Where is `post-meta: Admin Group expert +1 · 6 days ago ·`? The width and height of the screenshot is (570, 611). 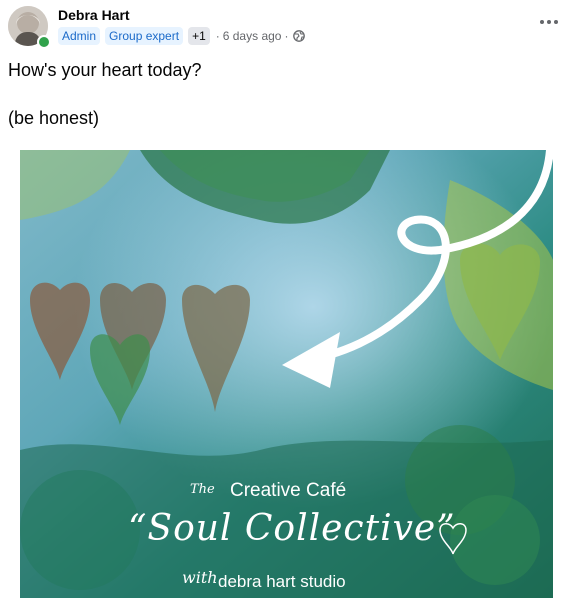 post-meta: Admin Group expert +1 · 6 days ago · is located at coordinates (182, 36).